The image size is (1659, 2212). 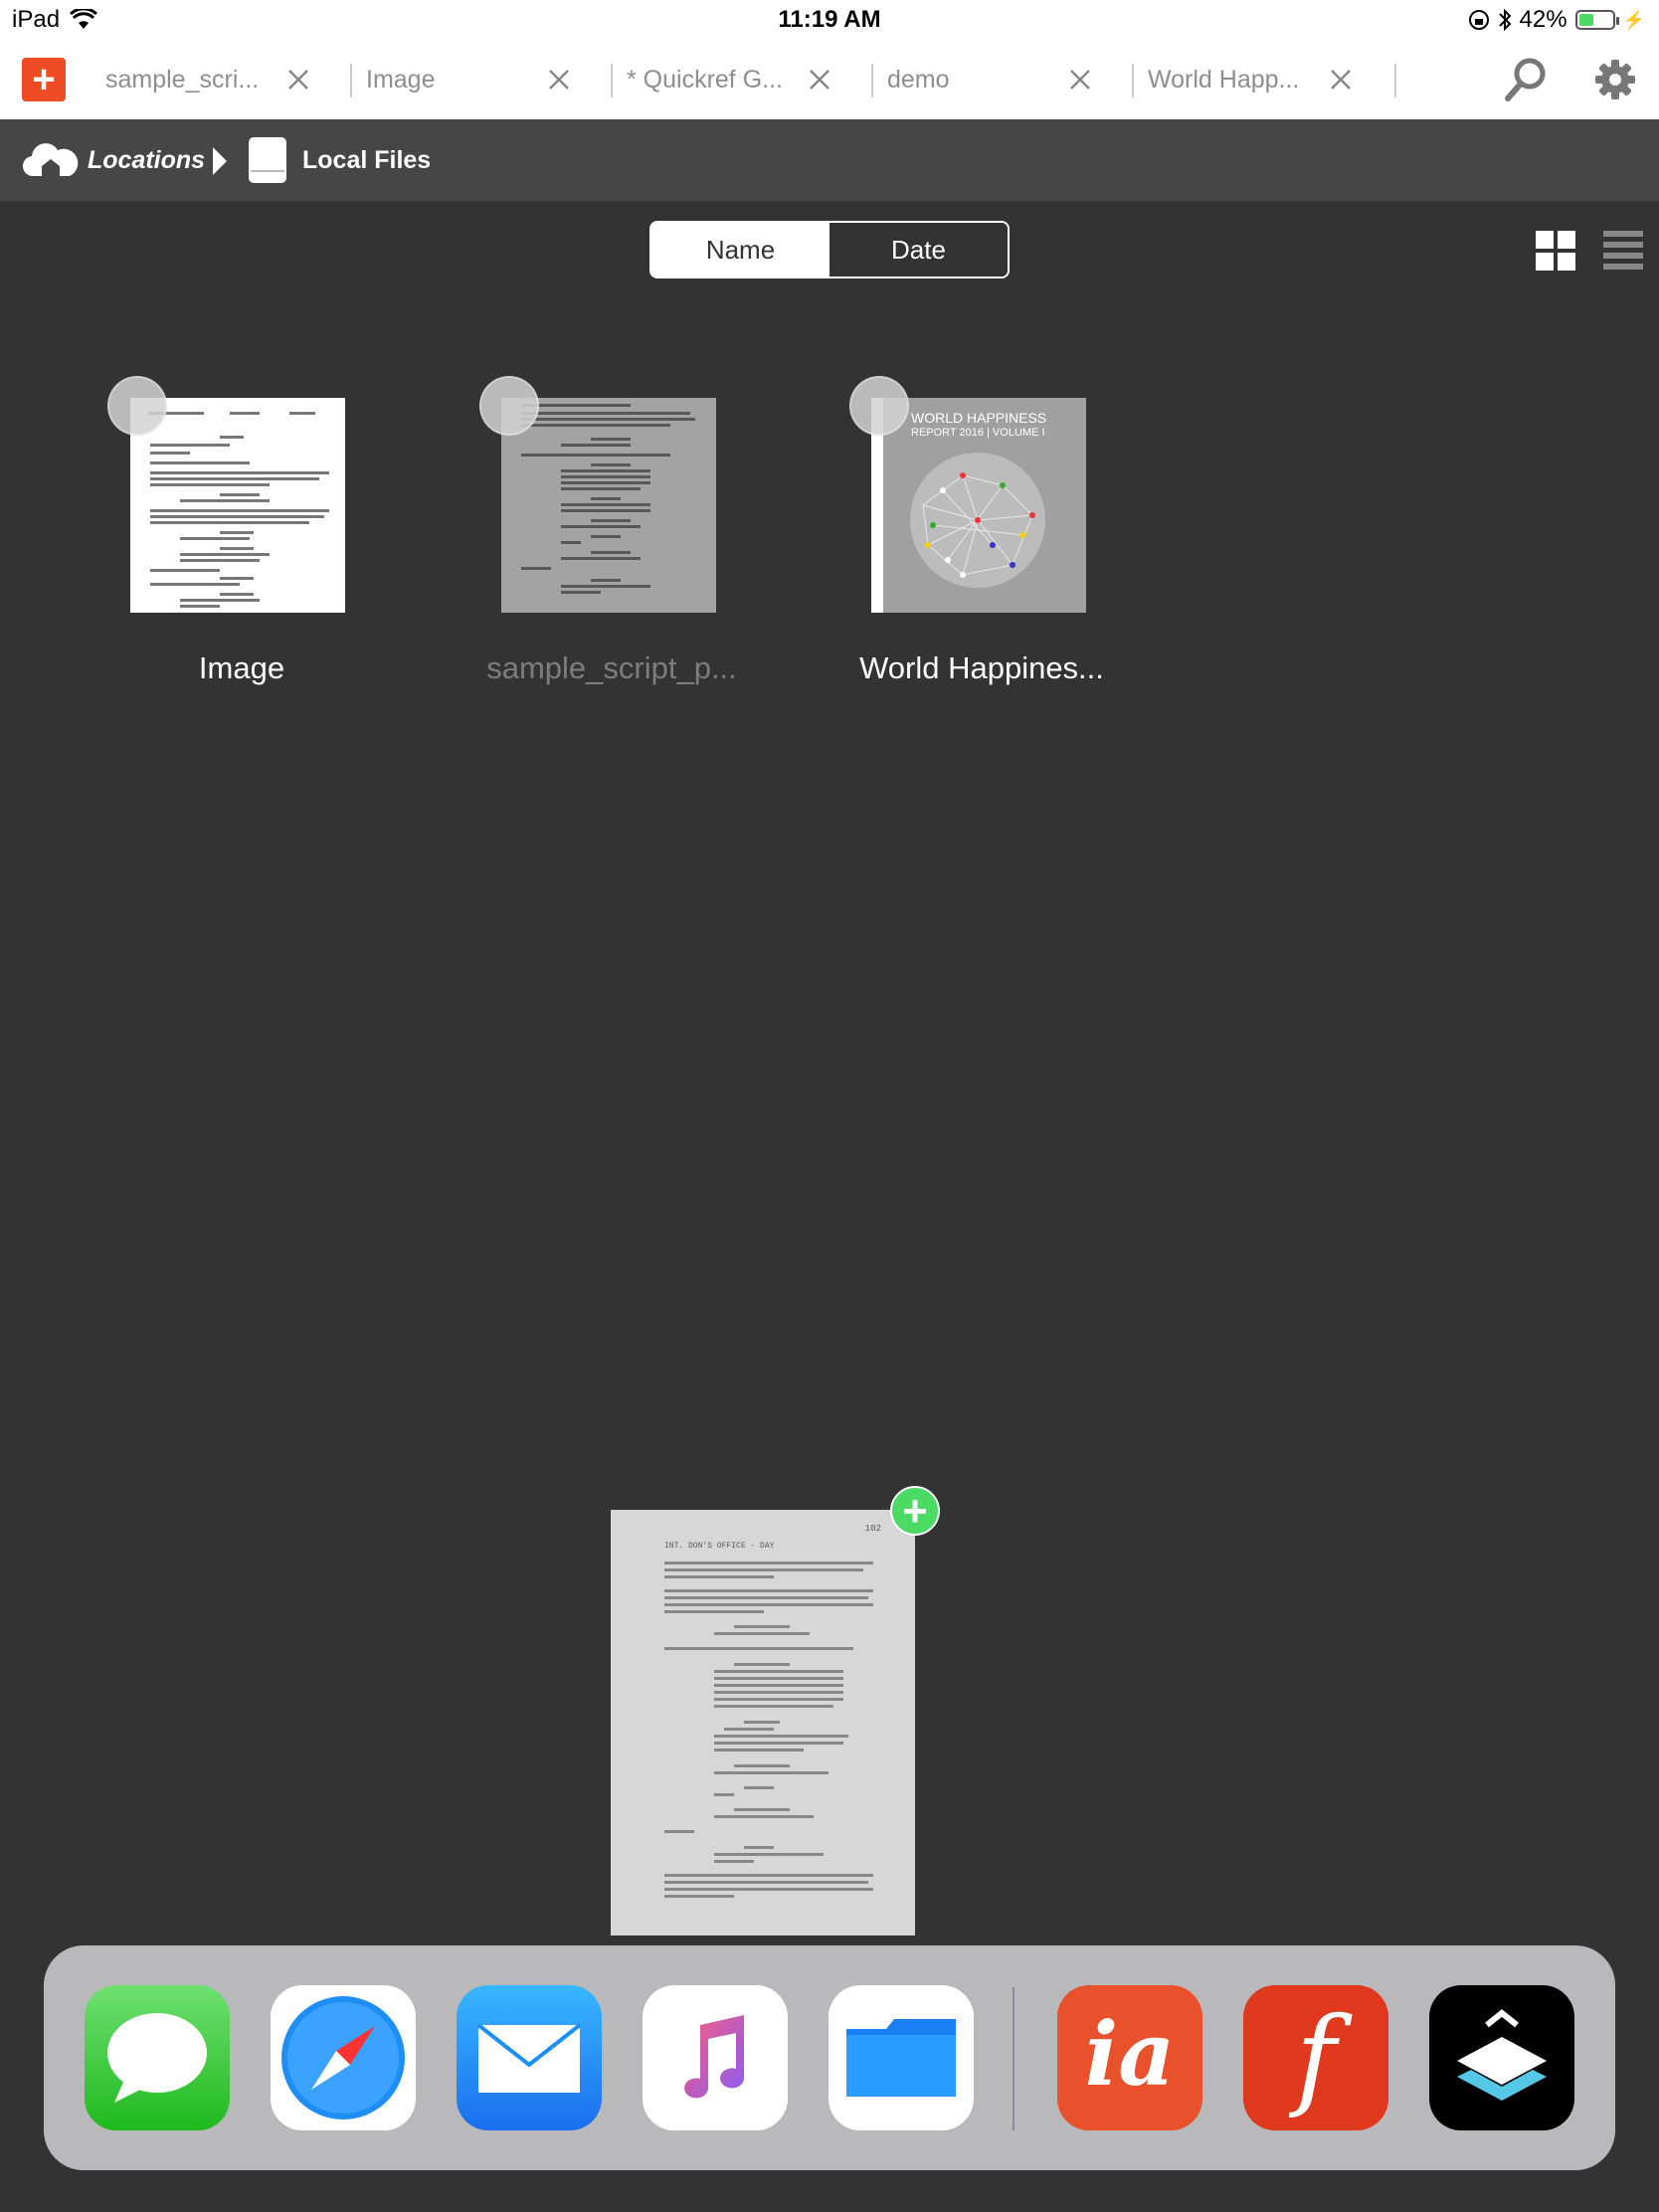 What do you see at coordinates (768, 1730) in the screenshot?
I see `screenplay-text-lines` at bounding box center [768, 1730].